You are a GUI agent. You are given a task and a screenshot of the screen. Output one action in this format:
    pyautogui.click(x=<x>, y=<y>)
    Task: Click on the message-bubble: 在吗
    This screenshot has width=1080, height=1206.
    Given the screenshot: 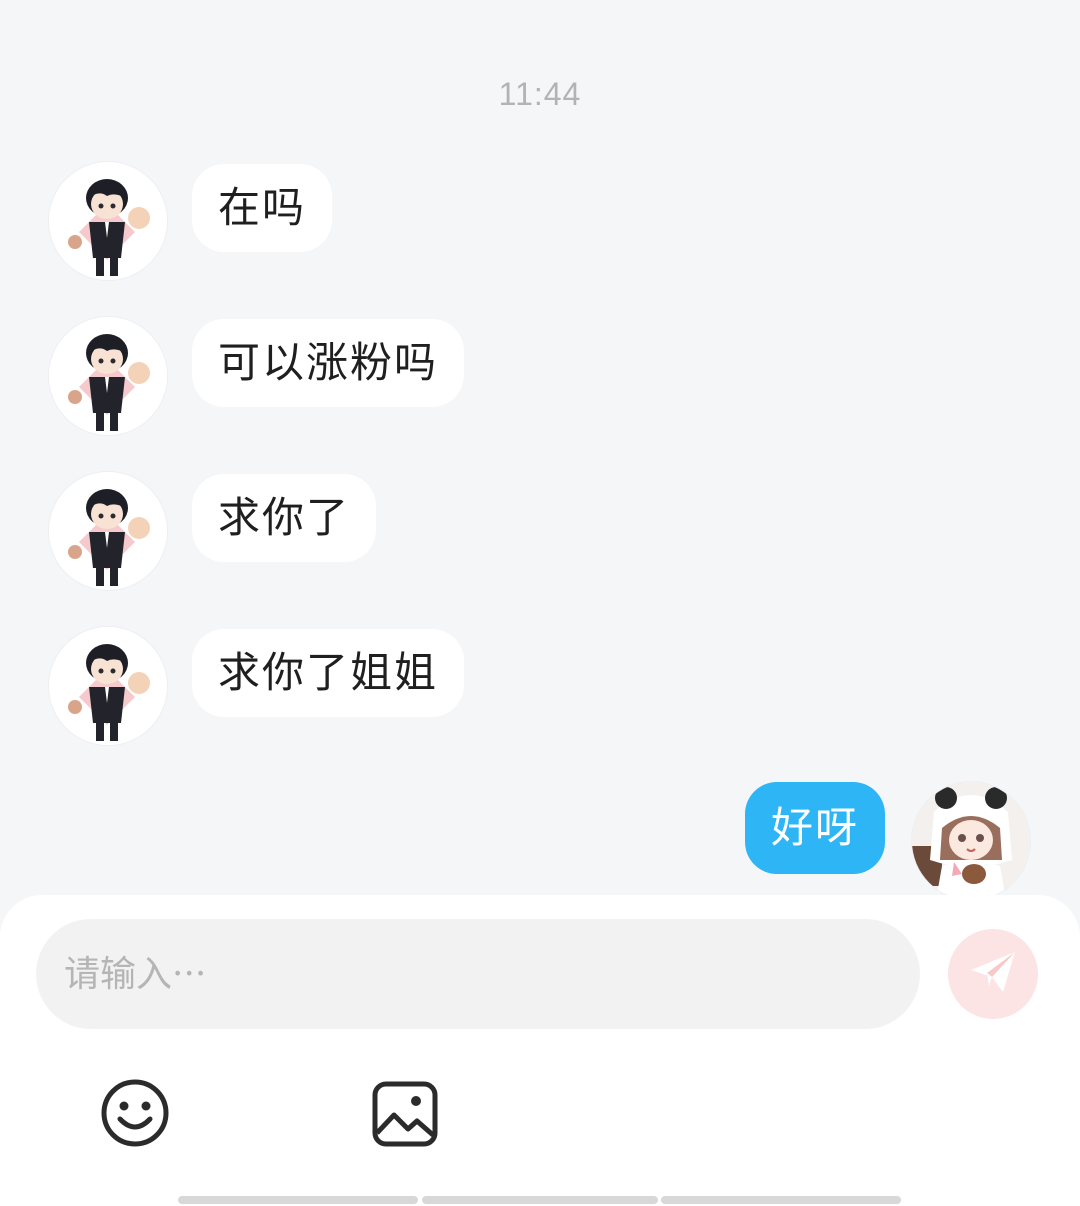 What is the action you would take?
    pyautogui.click(x=262, y=208)
    